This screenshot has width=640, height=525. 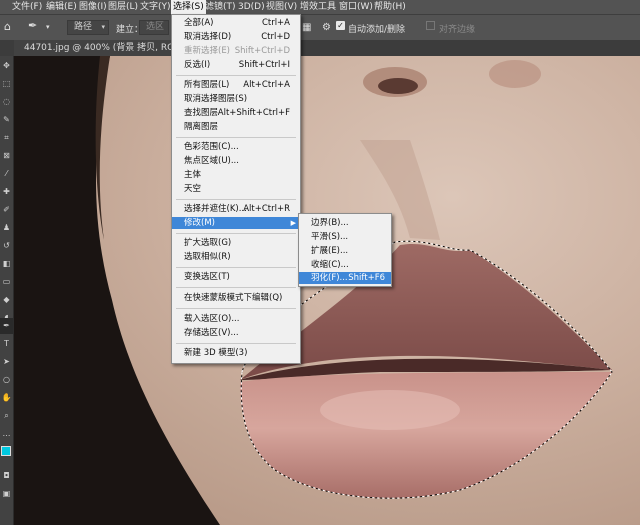 I want to click on ellipse-tool-icon: ○, so click(x=6, y=380).